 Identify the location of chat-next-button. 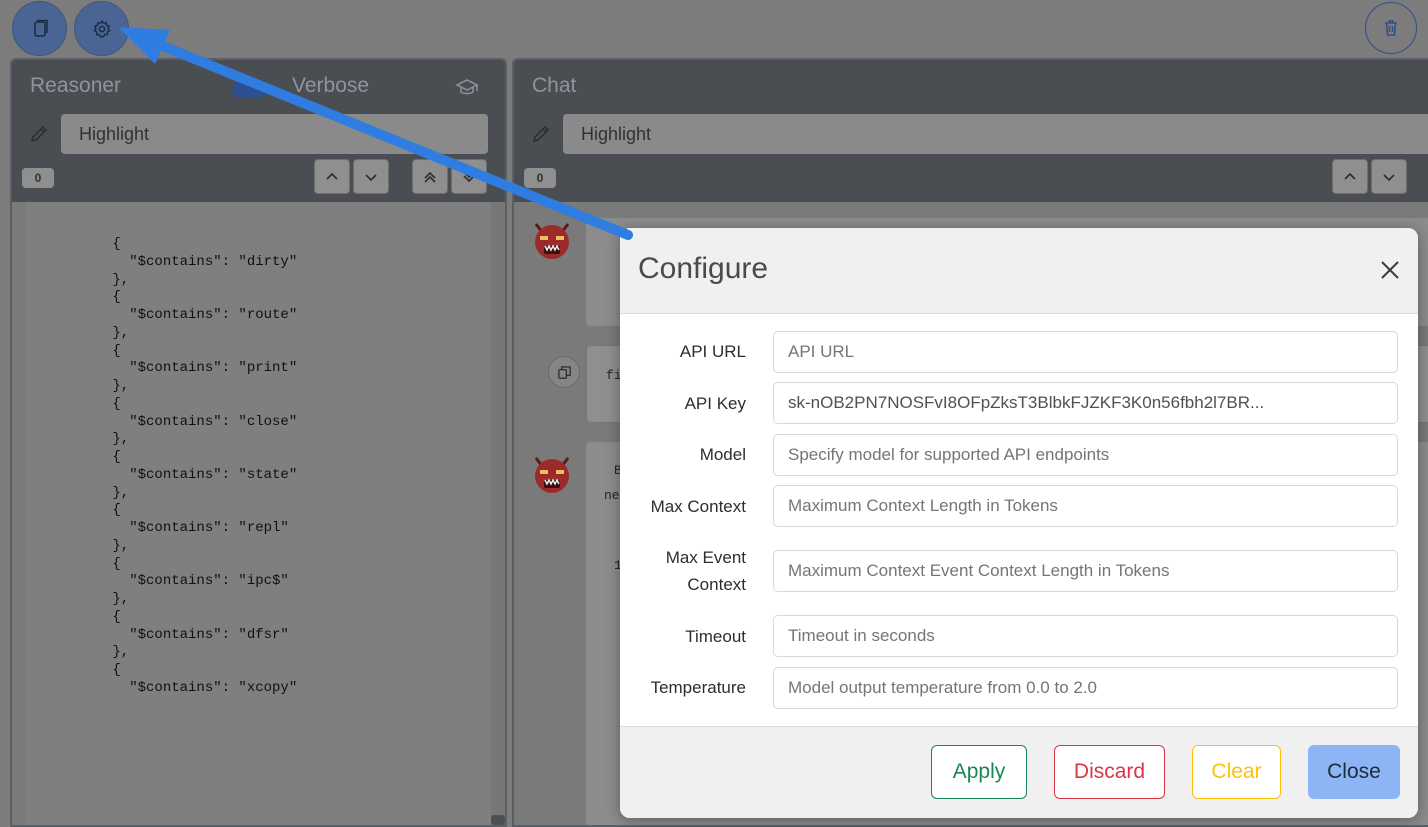
(1389, 176).